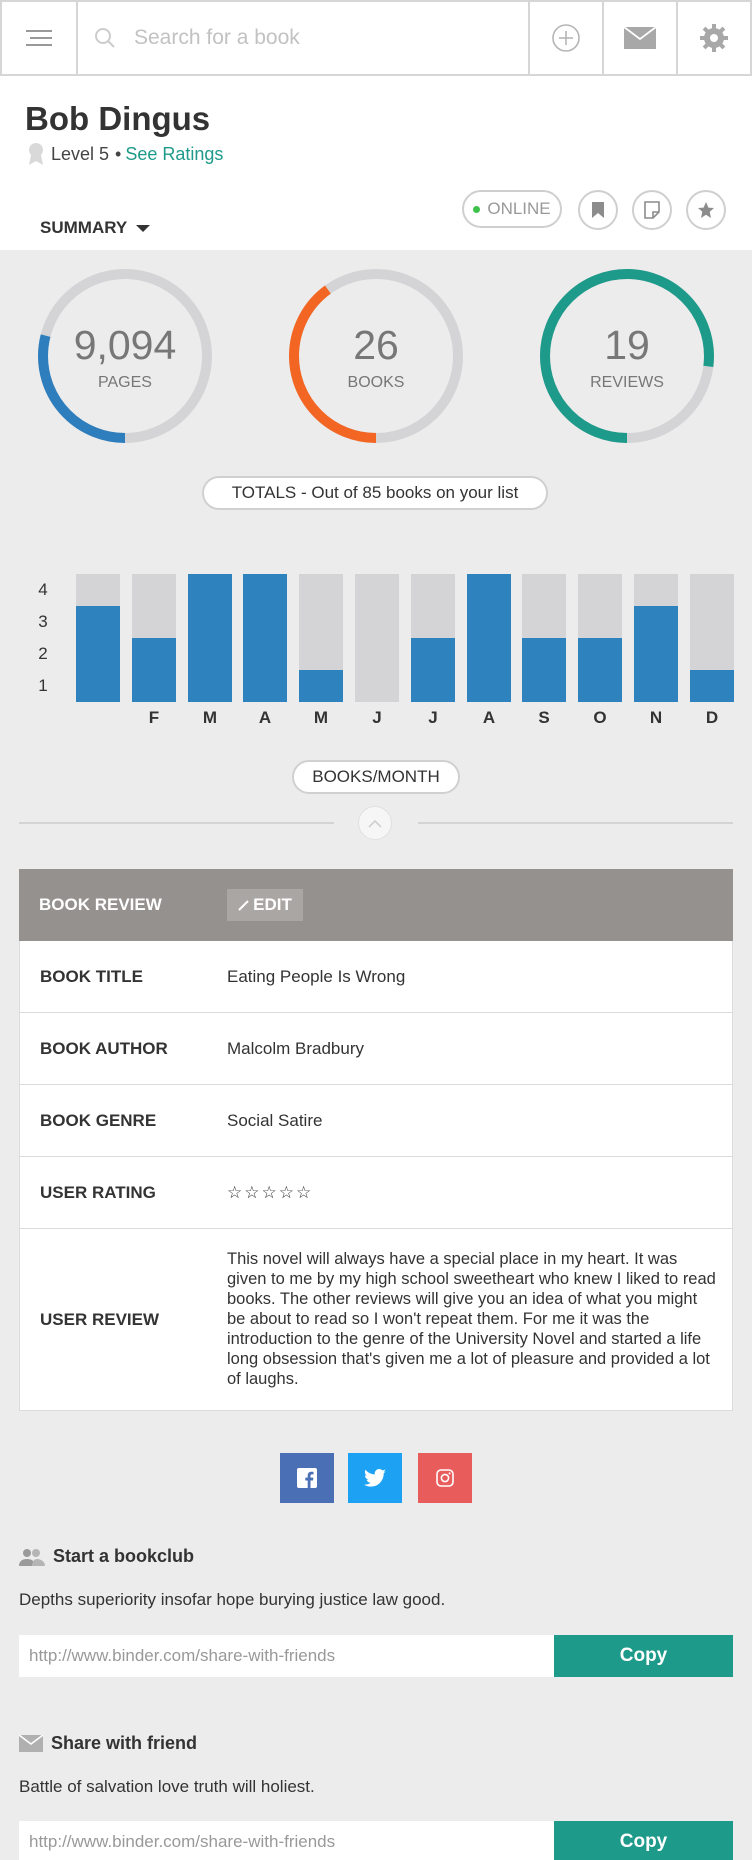  I want to click on table-row-user-rating: USER RATING ☆☆☆☆☆, so click(376, 1193).